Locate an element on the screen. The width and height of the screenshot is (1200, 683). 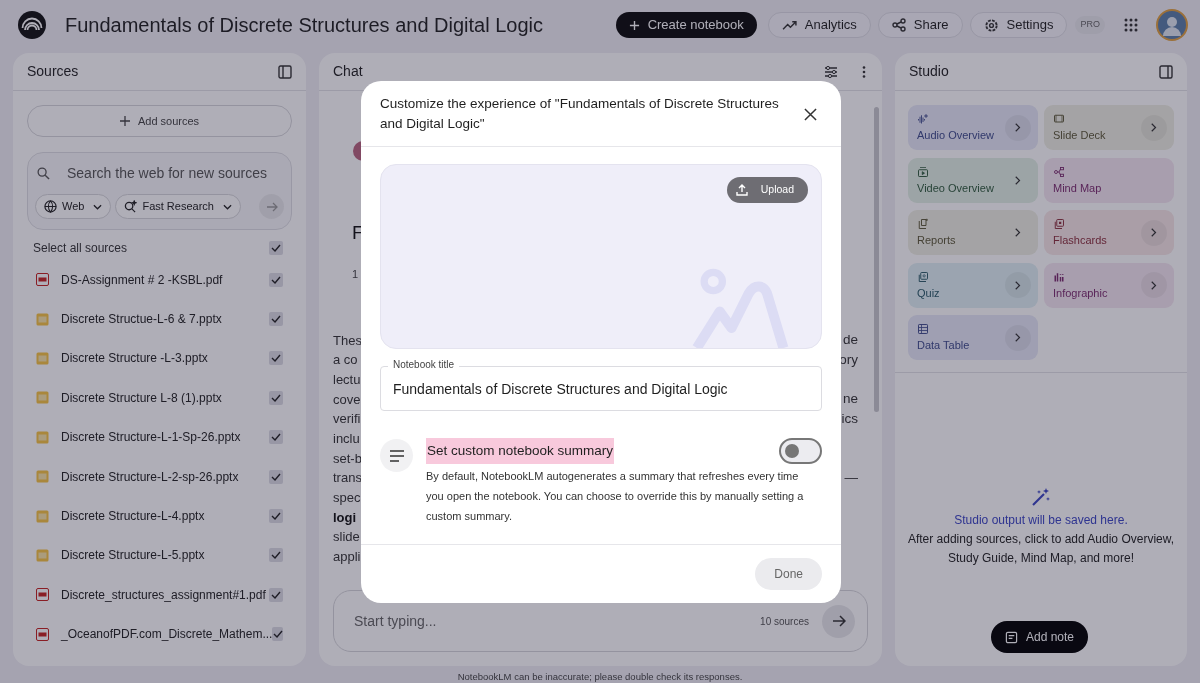
studio-tile: Flashcards is located at coordinates (1109, 232).